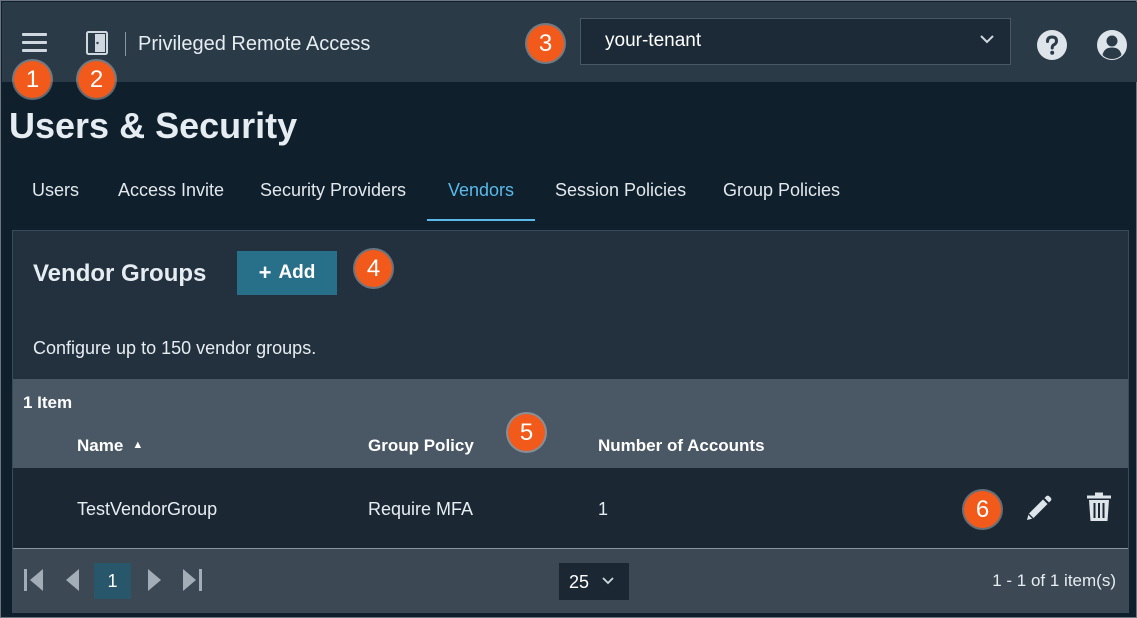 Image resolution: width=1137 pixels, height=618 pixels. I want to click on first-page-icon, so click(34, 580).